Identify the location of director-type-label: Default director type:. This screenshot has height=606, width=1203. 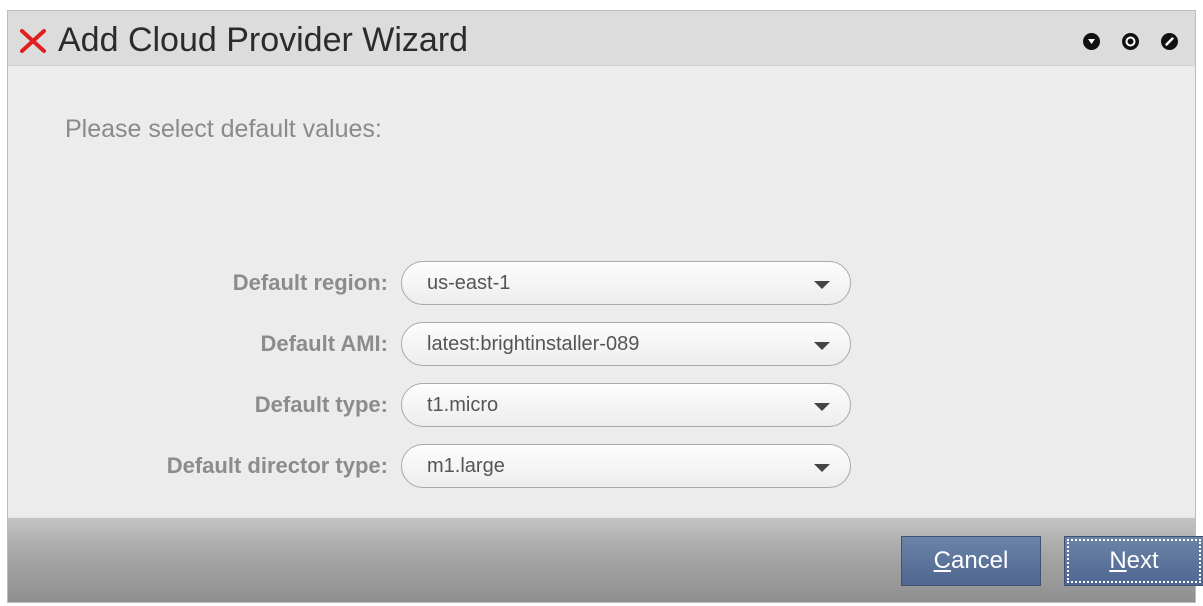
(277, 465).